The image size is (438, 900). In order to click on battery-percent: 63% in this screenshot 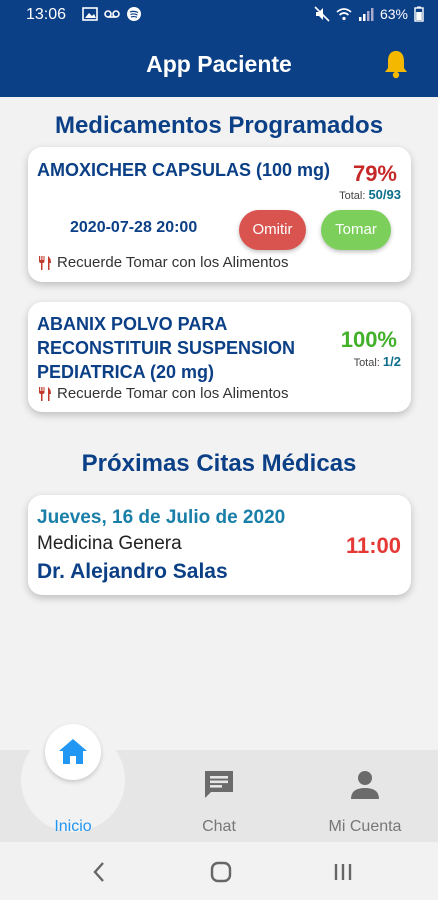, I will do `click(393, 14)`.